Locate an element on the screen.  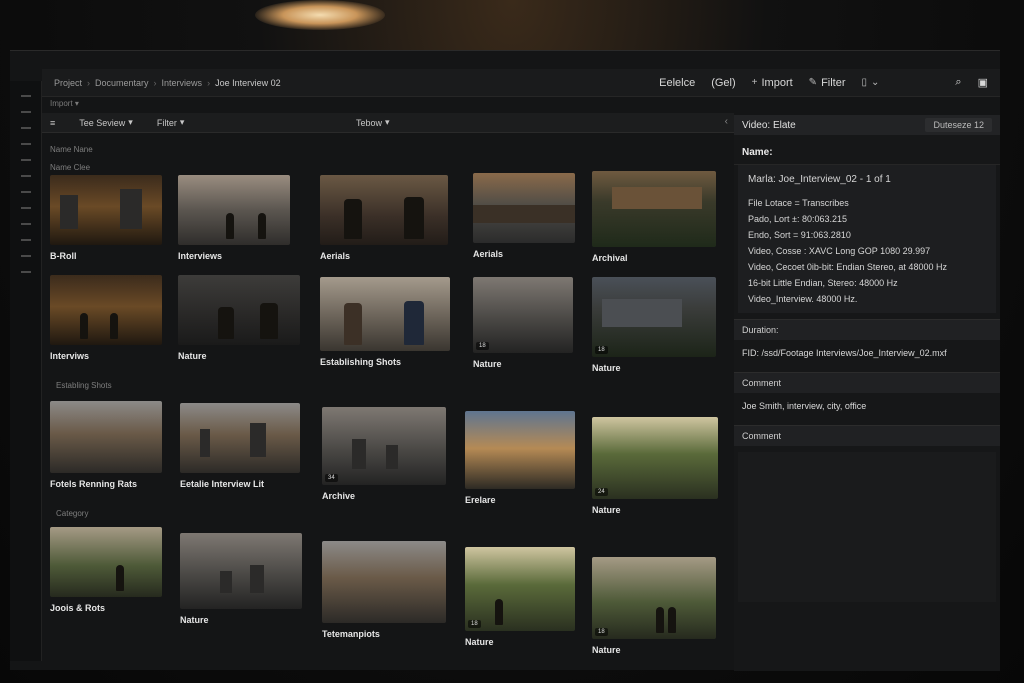
import-button: + Import is located at coordinates (772, 83).